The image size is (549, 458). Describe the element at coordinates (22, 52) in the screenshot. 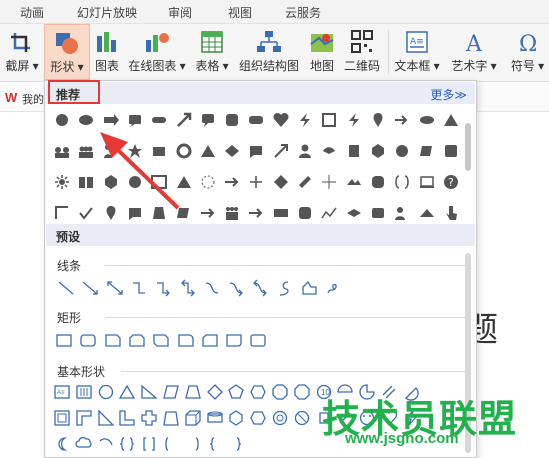

I see `screenshot-button: 截屏 ▾` at that location.